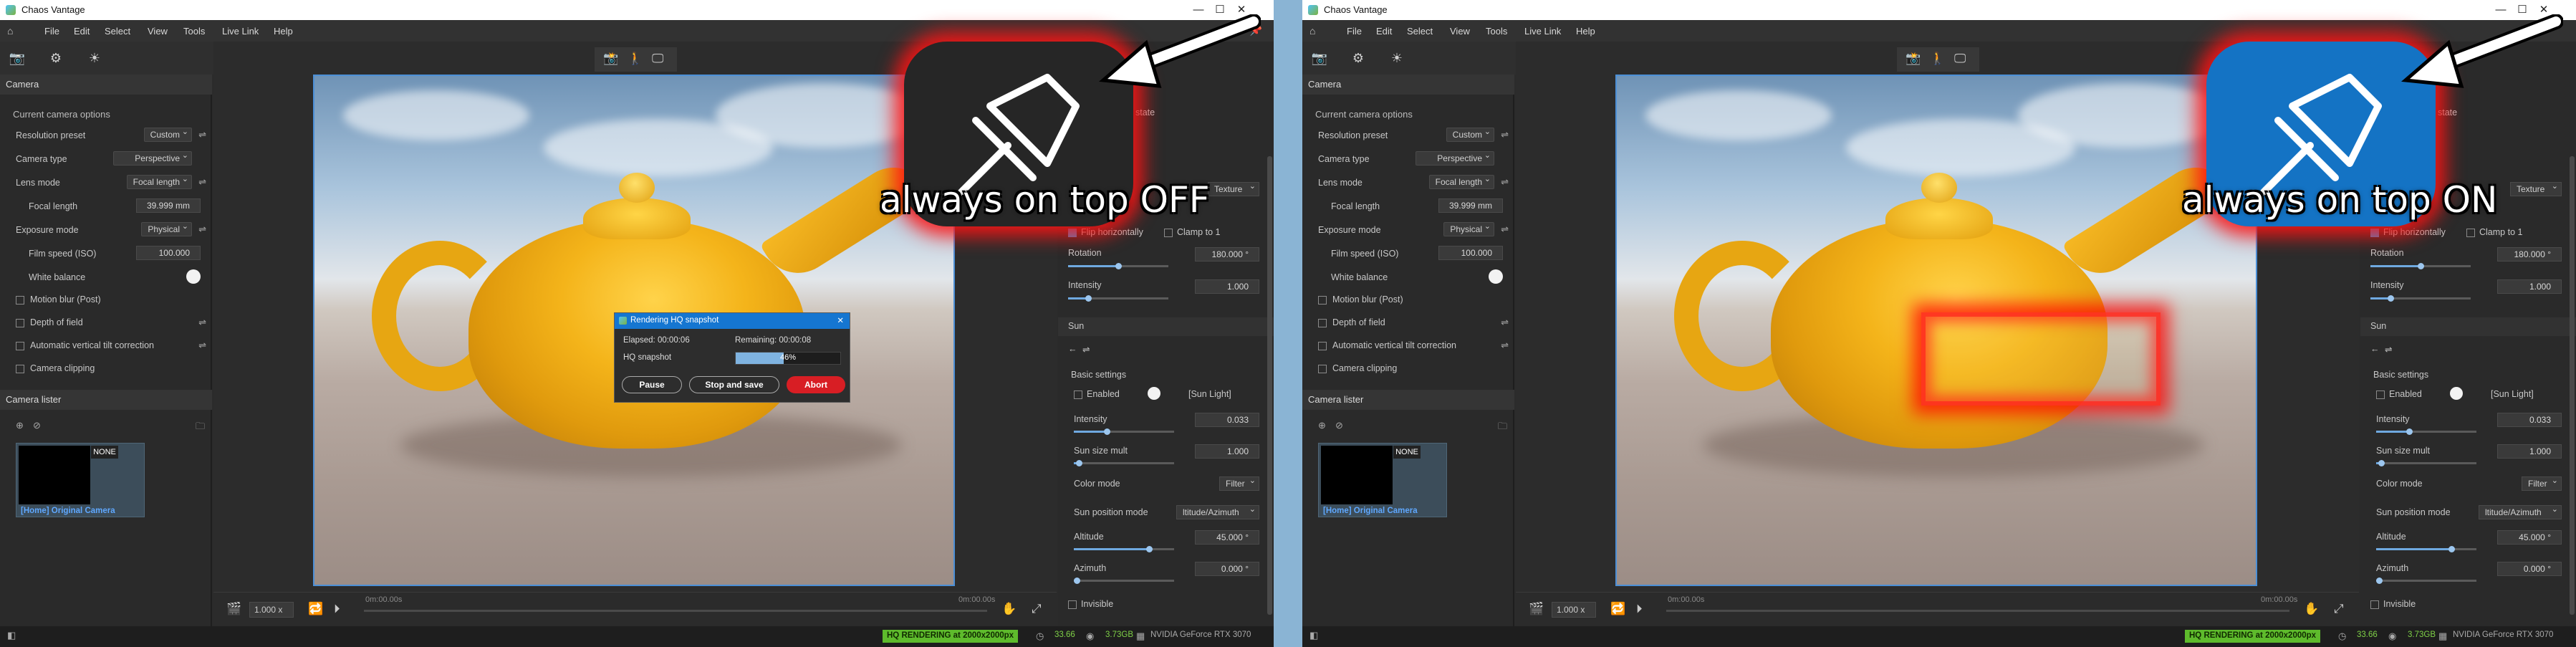 The height and width of the screenshot is (647, 2576). I want to click on panel-toggle-icon: ◧, so click(12, 635).